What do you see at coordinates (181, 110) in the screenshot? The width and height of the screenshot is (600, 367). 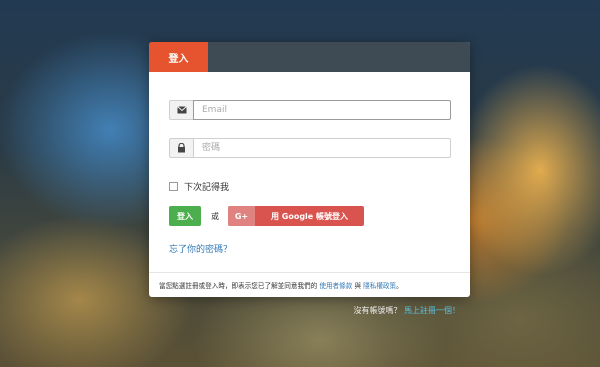 I see `envelope-icon` at bounding box center [181, 110].